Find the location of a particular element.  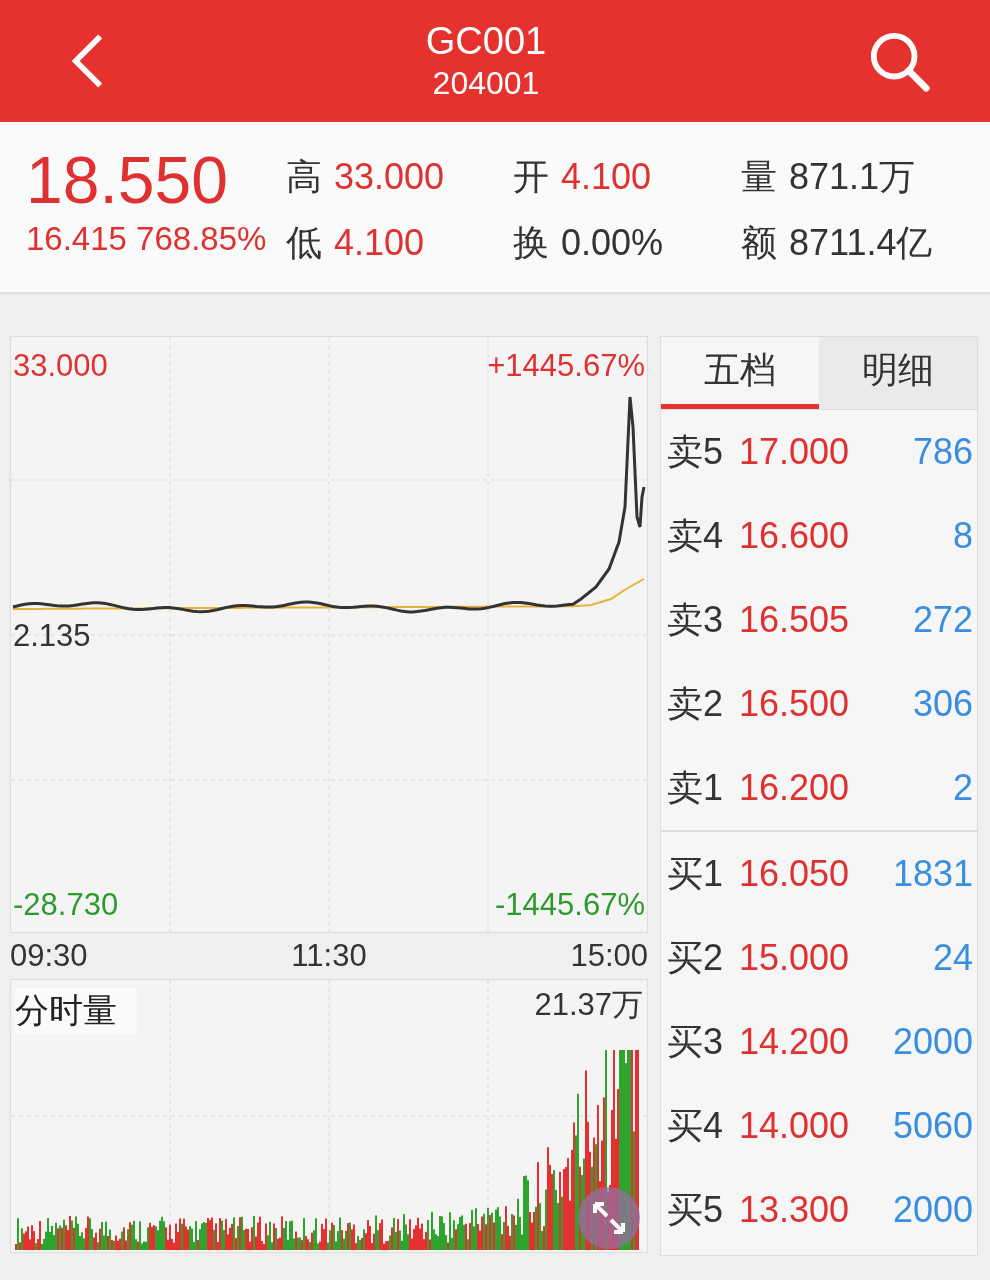

order-label: 买4 is located at coordinates (696, 1125).